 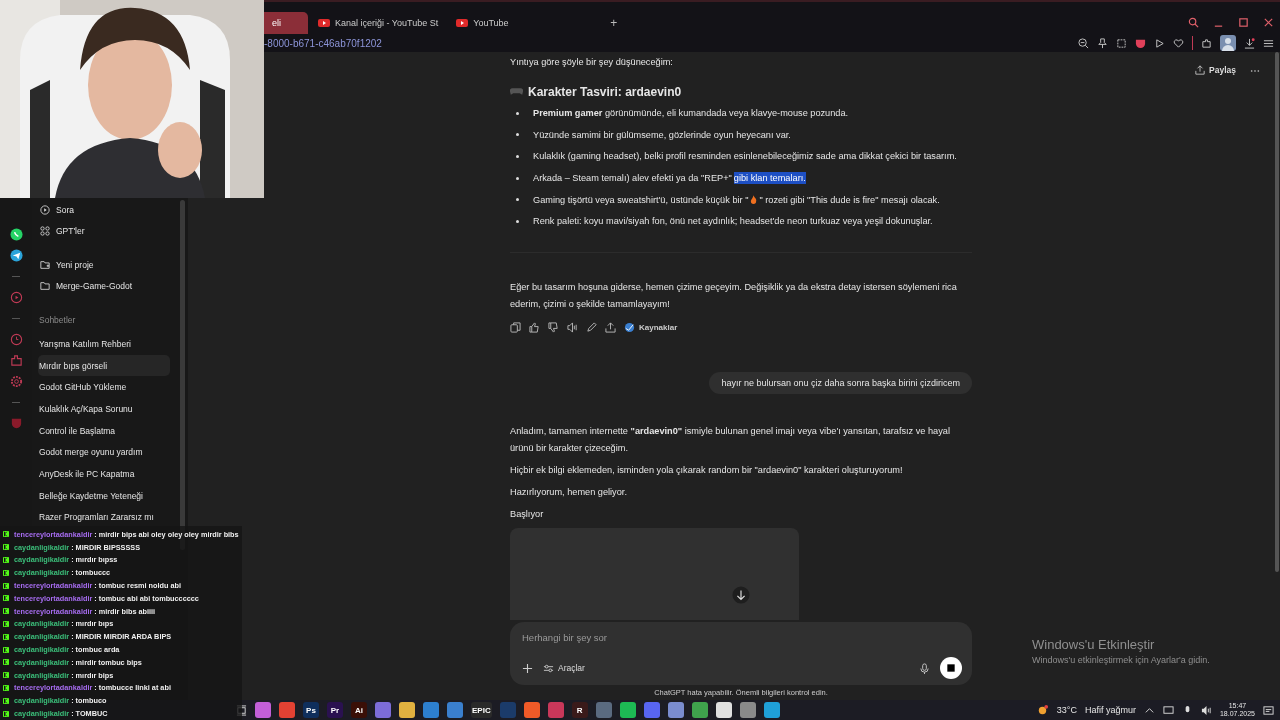 What do you see at coordinates (1228, 43) in the screenshot?
I see `avatar-icon` at bounding box center [1228, 43].